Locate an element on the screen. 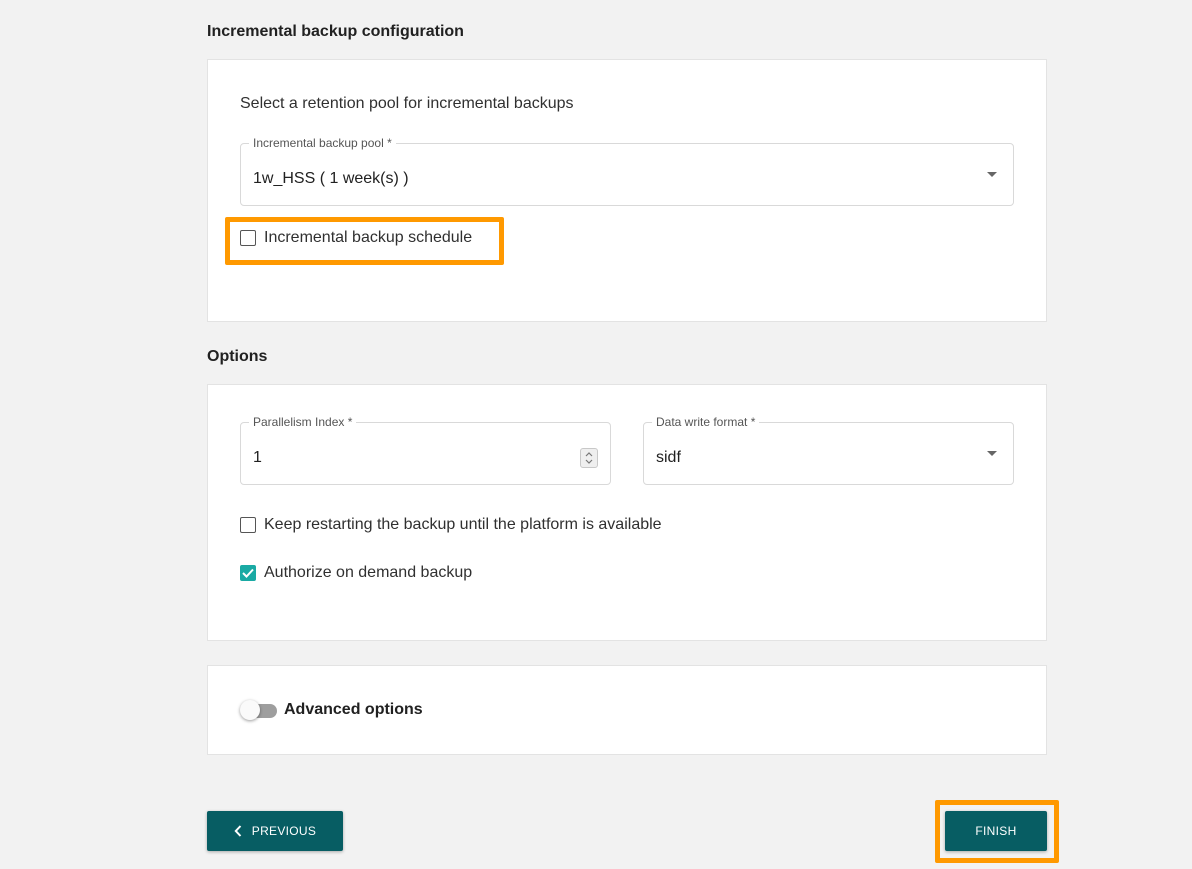 This screenshot has width=1192, height=869. data-write-format-label: Data write format * is located at coordinates (706, 422).